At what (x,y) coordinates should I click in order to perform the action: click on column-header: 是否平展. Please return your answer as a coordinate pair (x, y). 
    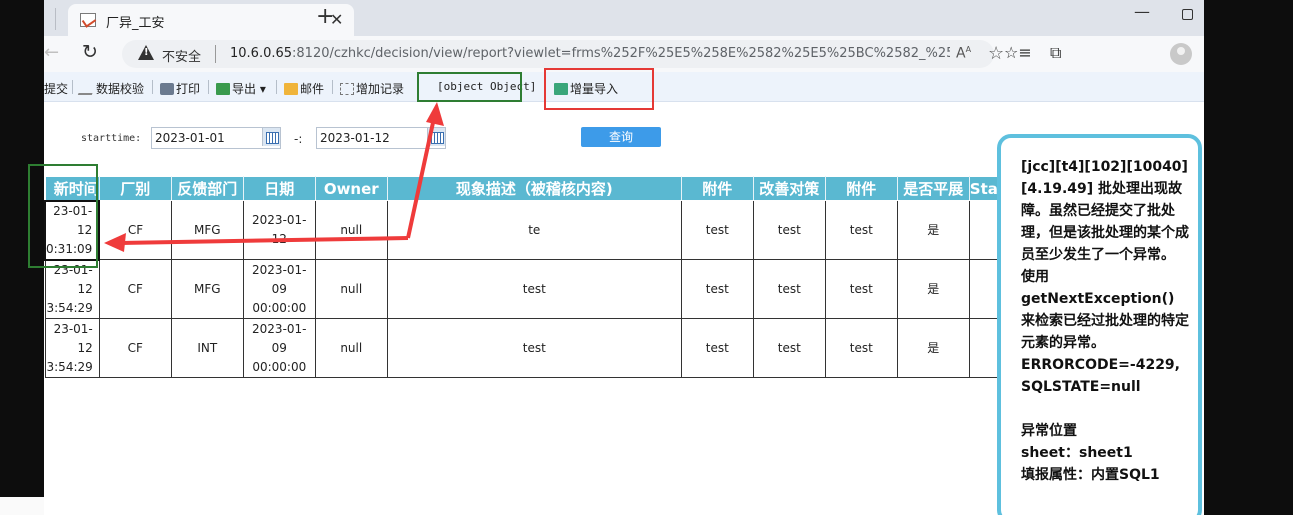
    Looking at the image, I should click on (933, 188).